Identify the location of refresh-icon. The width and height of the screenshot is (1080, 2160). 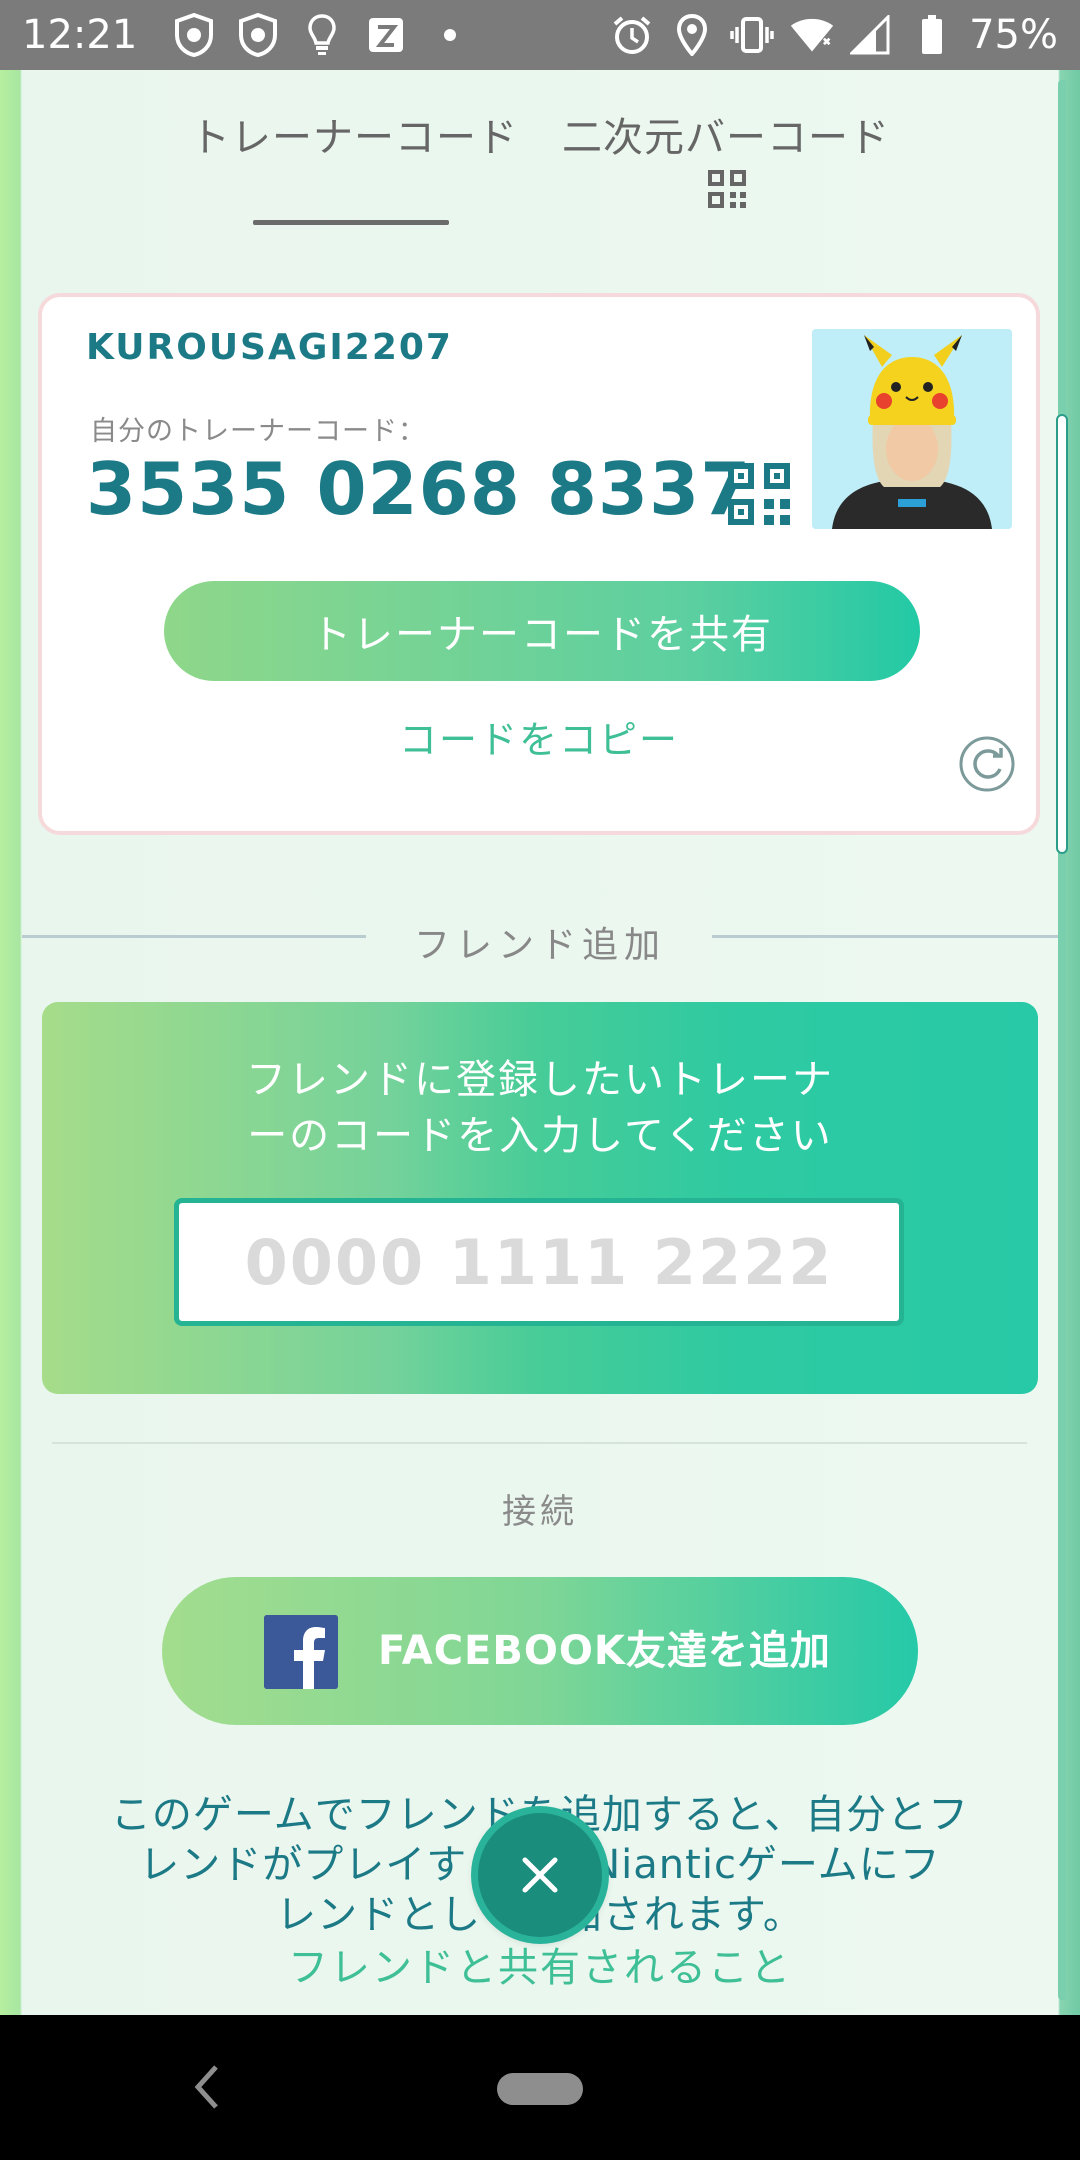
(987, 764).